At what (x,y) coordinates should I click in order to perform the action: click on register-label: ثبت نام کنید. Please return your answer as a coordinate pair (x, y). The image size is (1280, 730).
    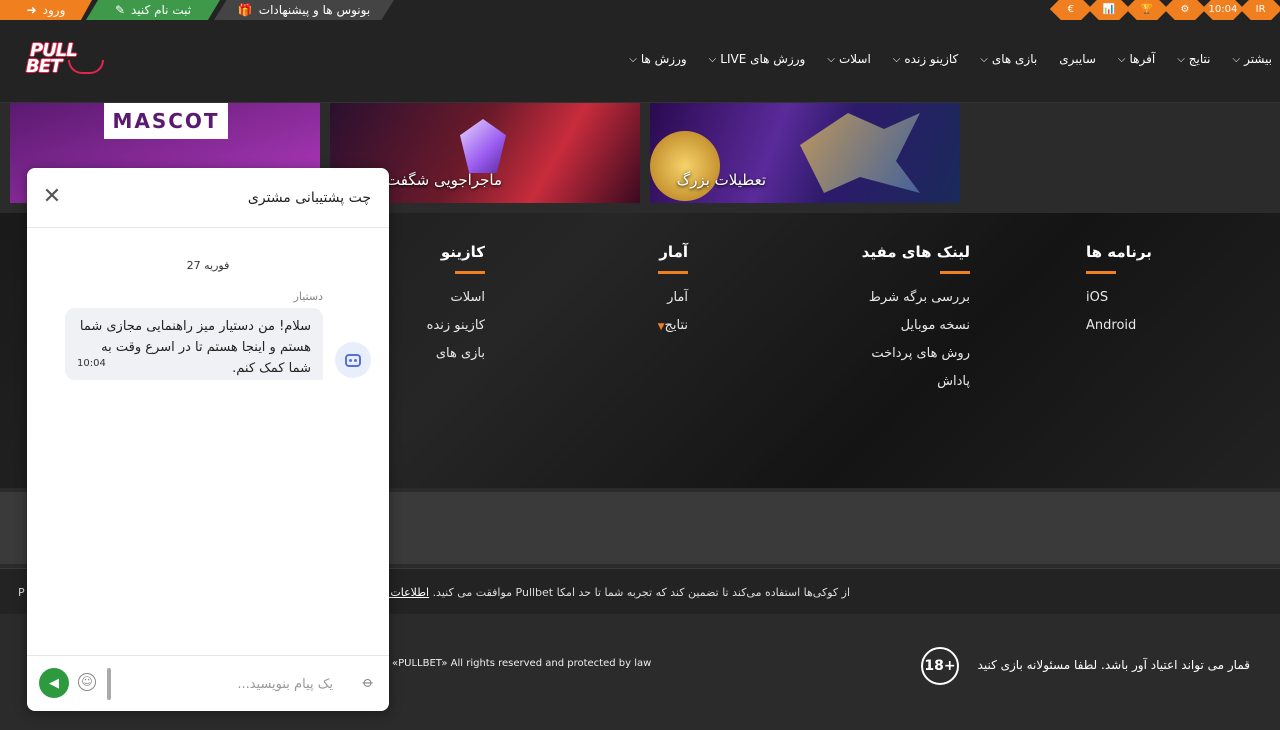
    Looking at the image, I should click on (161, 10).